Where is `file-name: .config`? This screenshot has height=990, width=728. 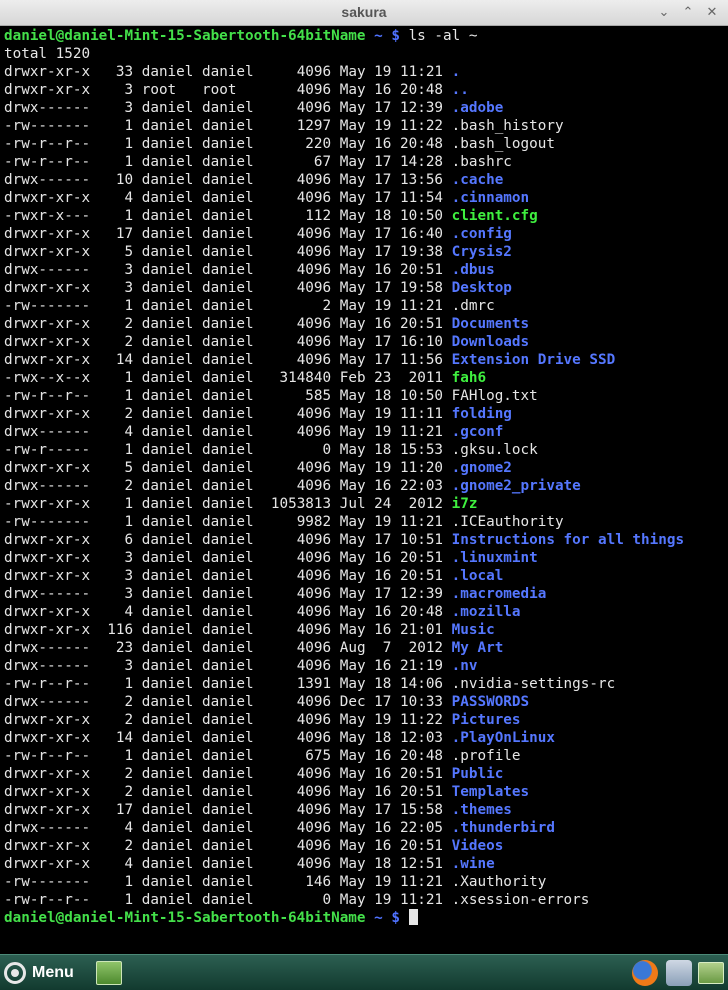
file-name: .config is located at coordinates (481, 234).